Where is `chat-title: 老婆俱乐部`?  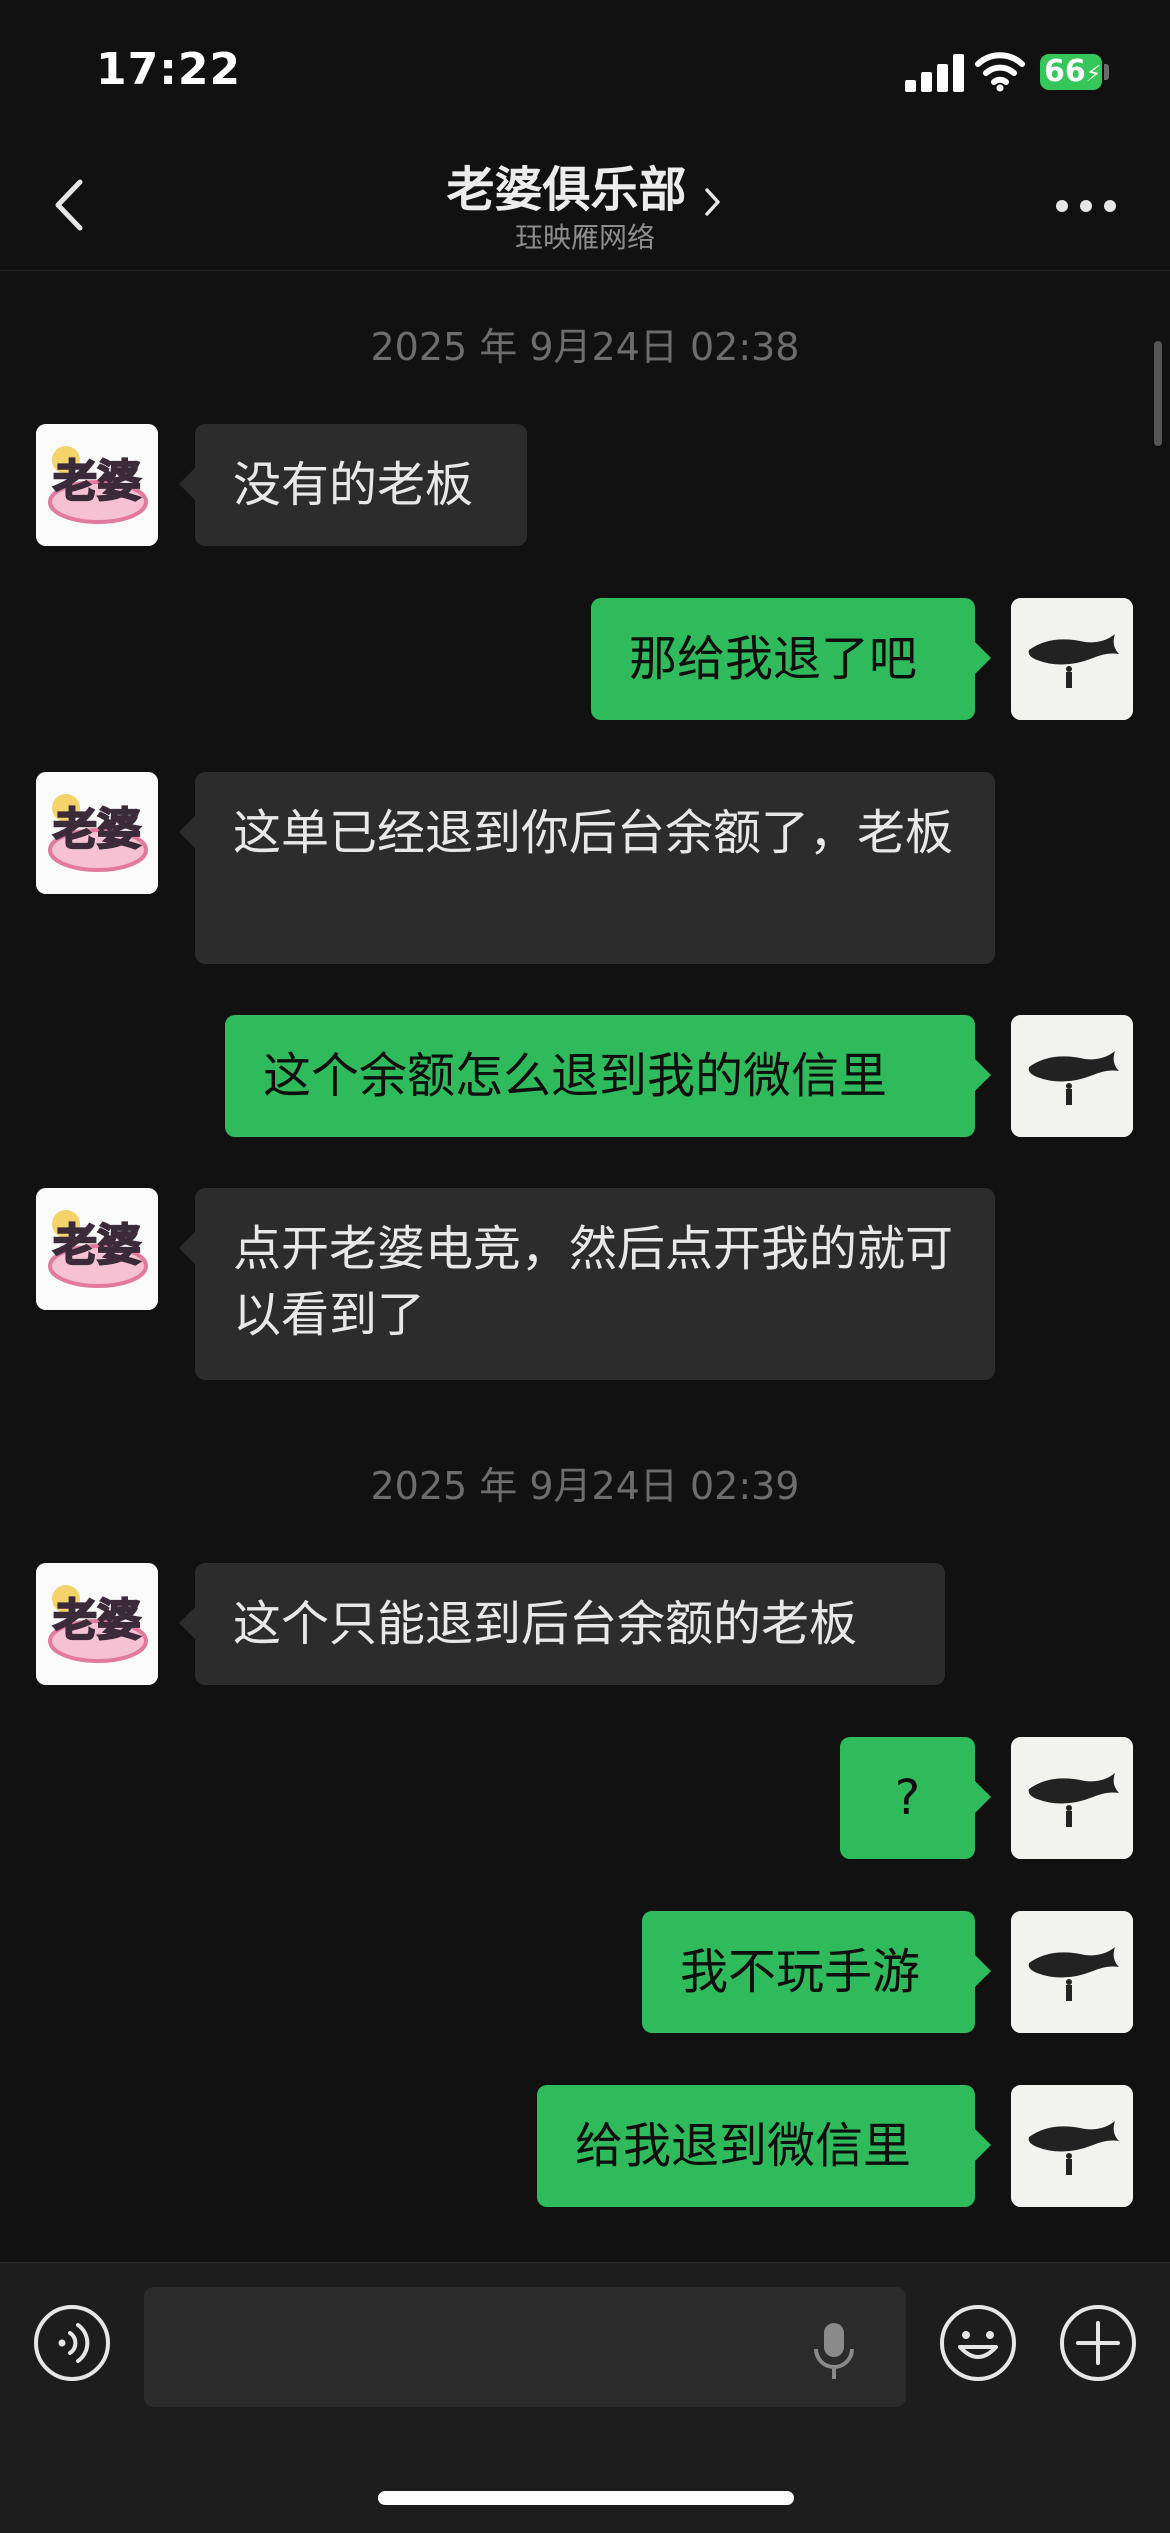
chat-title: 老婆俱乐部 is located at coordinates (585, 185).